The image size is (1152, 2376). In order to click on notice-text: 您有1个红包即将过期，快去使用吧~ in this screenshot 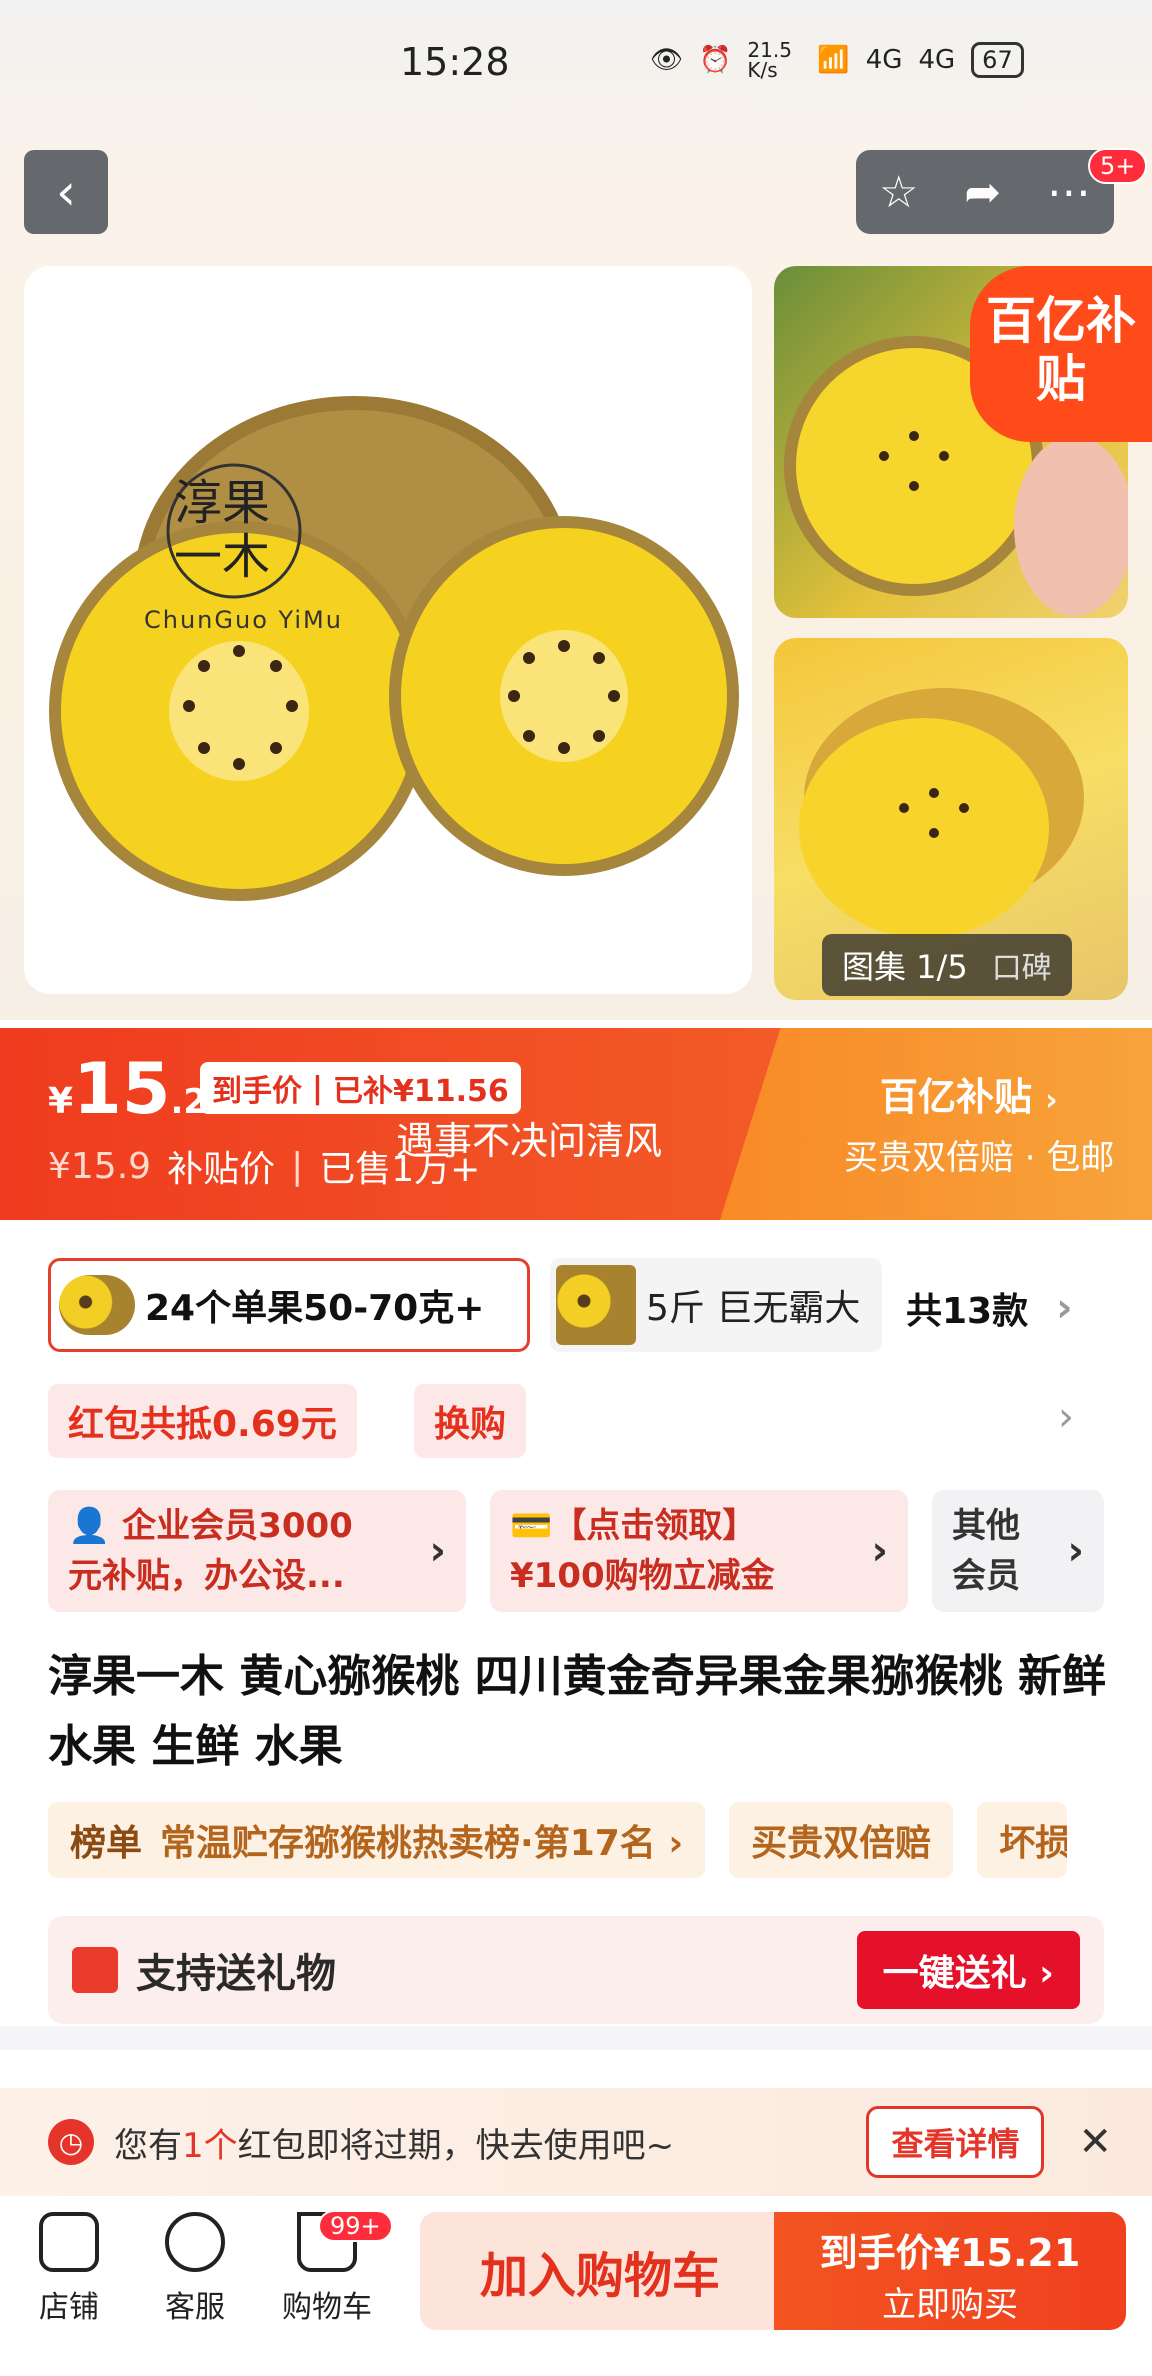, I will do `click(394, 2142)`.